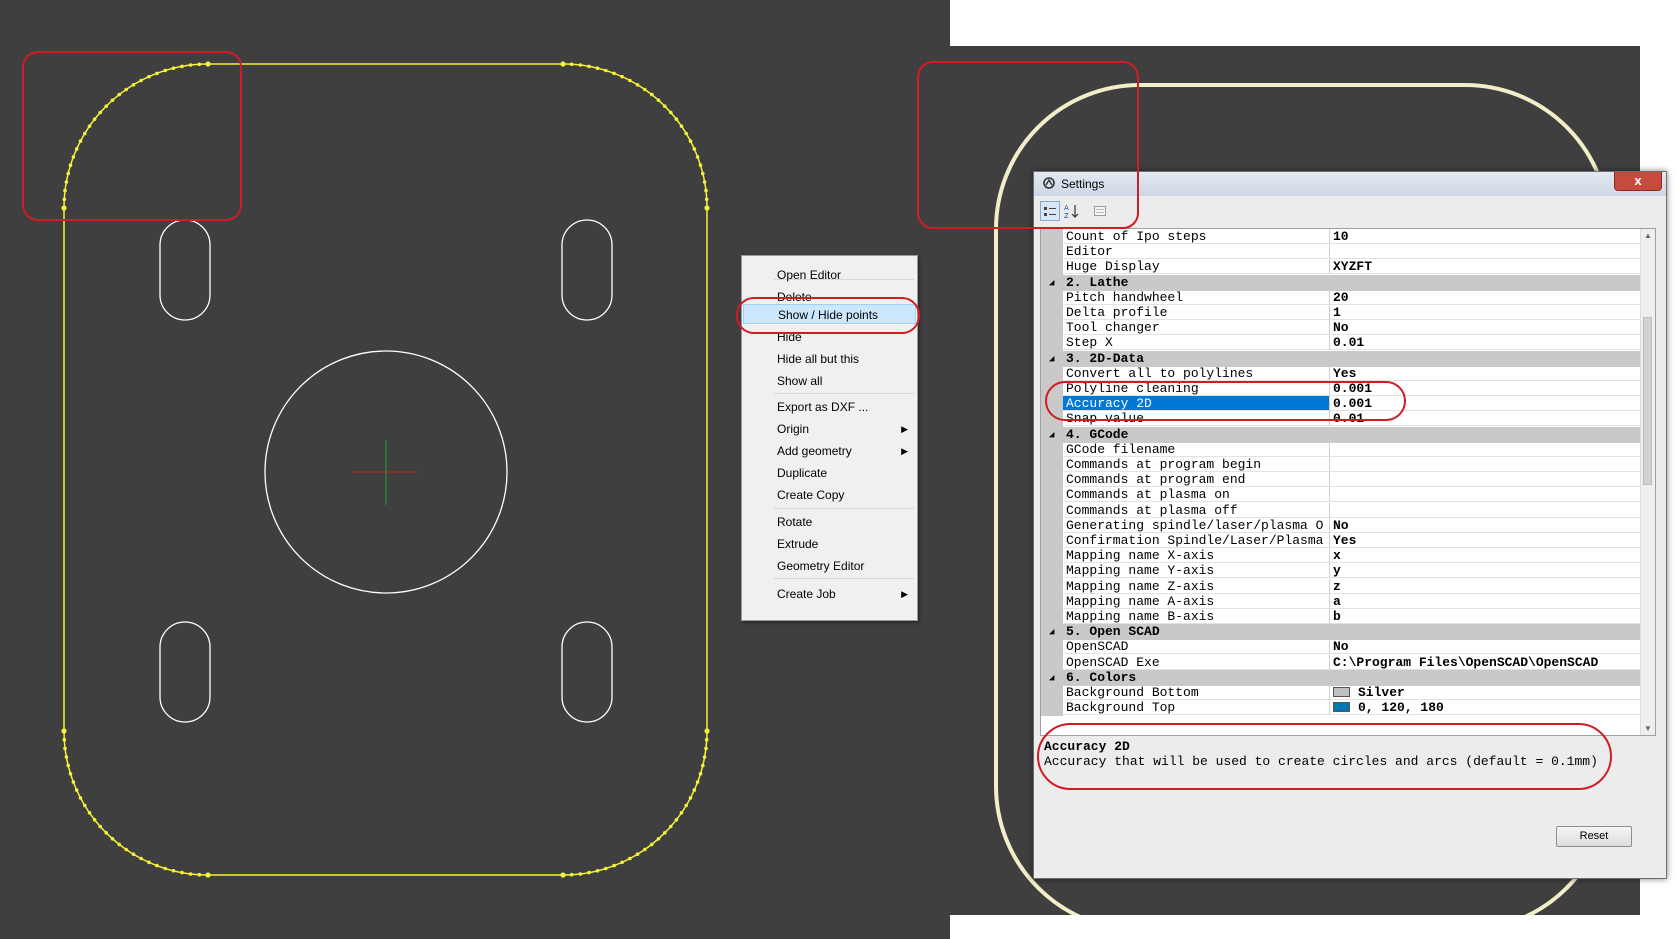 The image size is (1676, 939). Describe the element at coordinates (829, 275) in the screenshot. I see `menu-item-open-editor: Open Editor` at that location.